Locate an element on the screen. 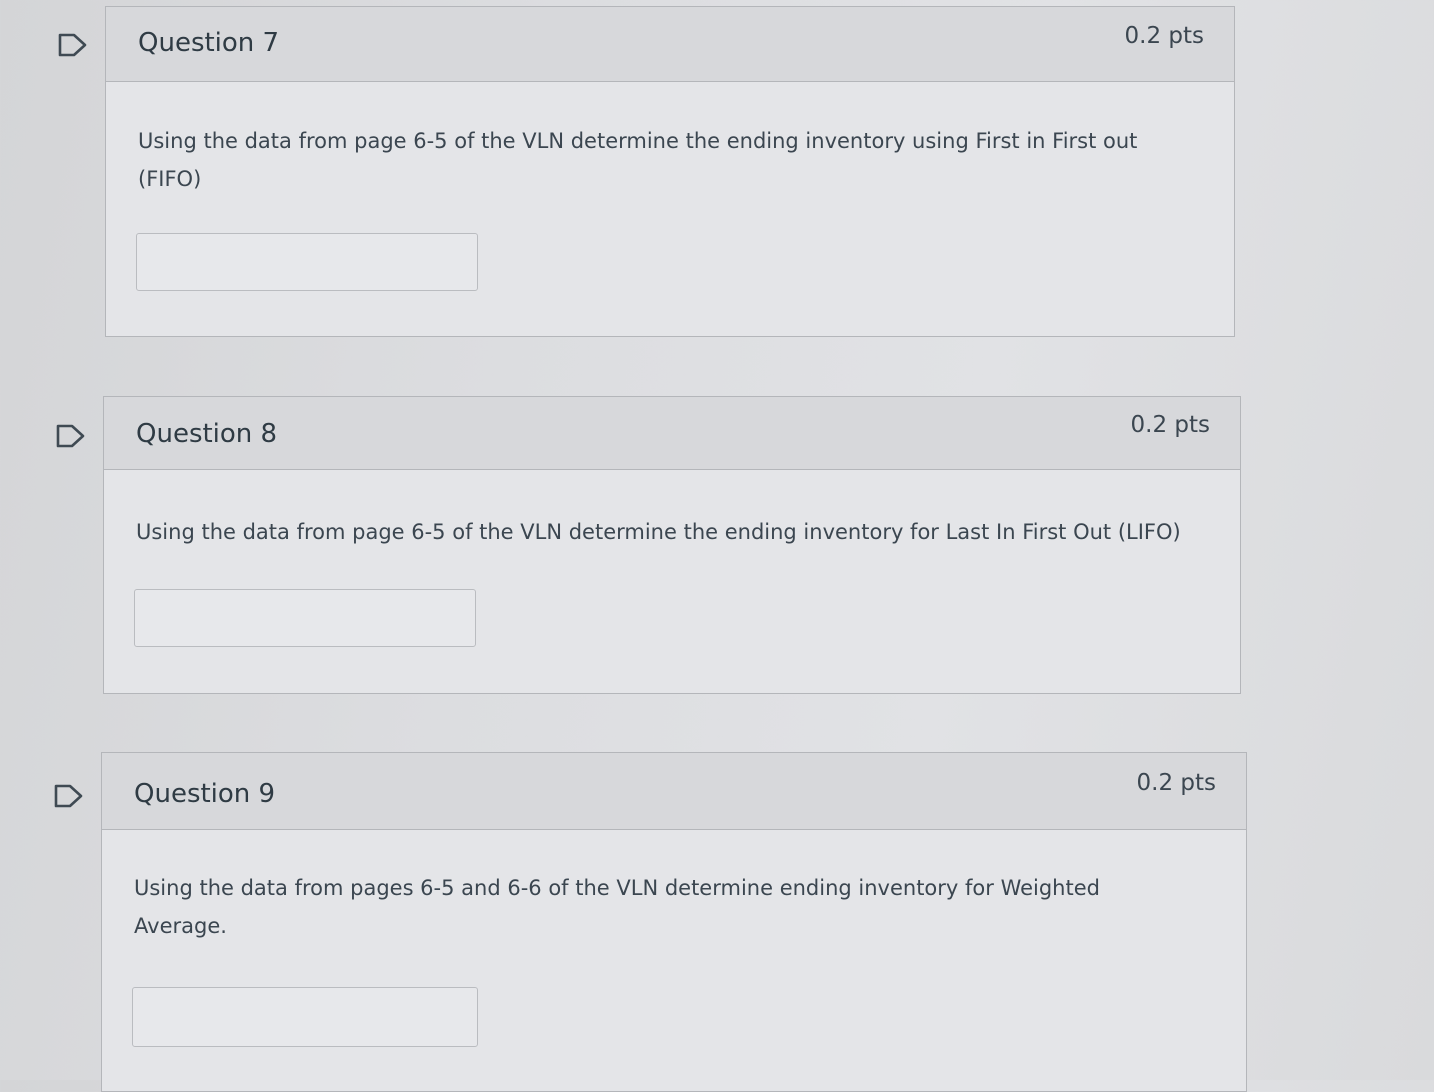  question-9-header: Question 9 0.2 pts is located at coordinates (674, 791).